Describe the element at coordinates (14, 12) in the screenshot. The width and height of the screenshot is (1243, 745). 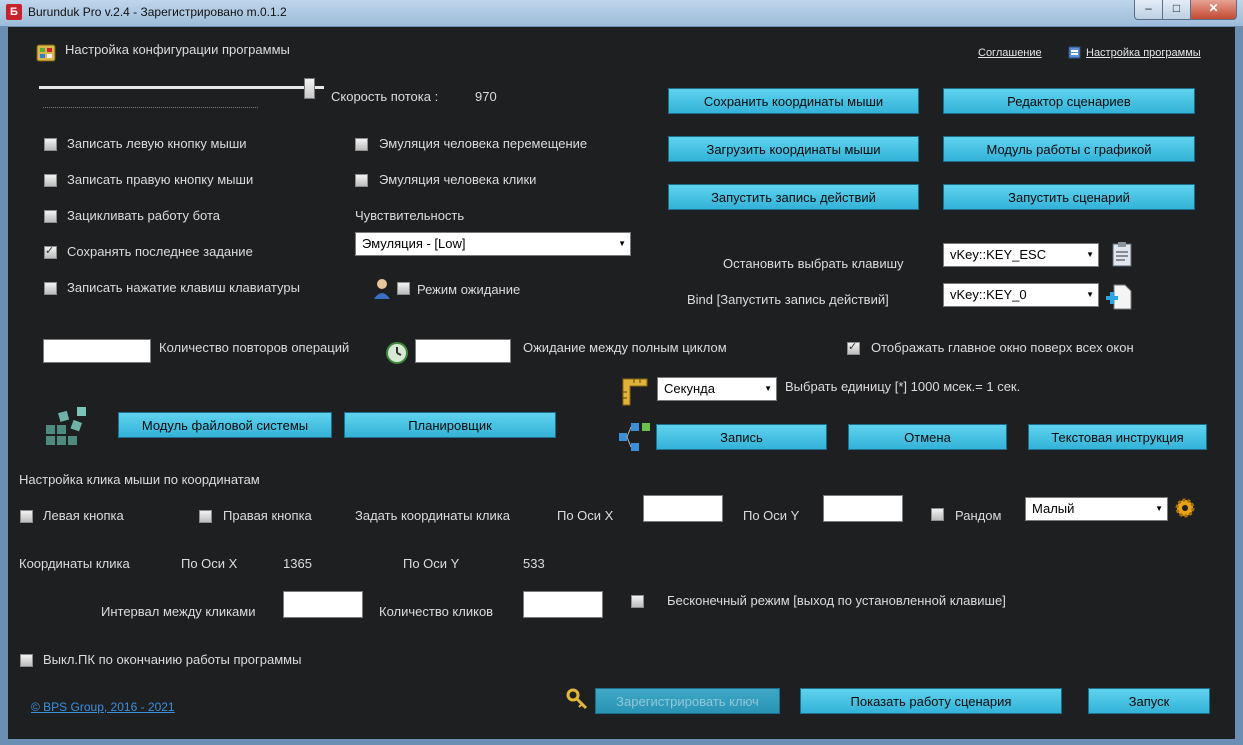
I see `app-icon: Б` at that location.